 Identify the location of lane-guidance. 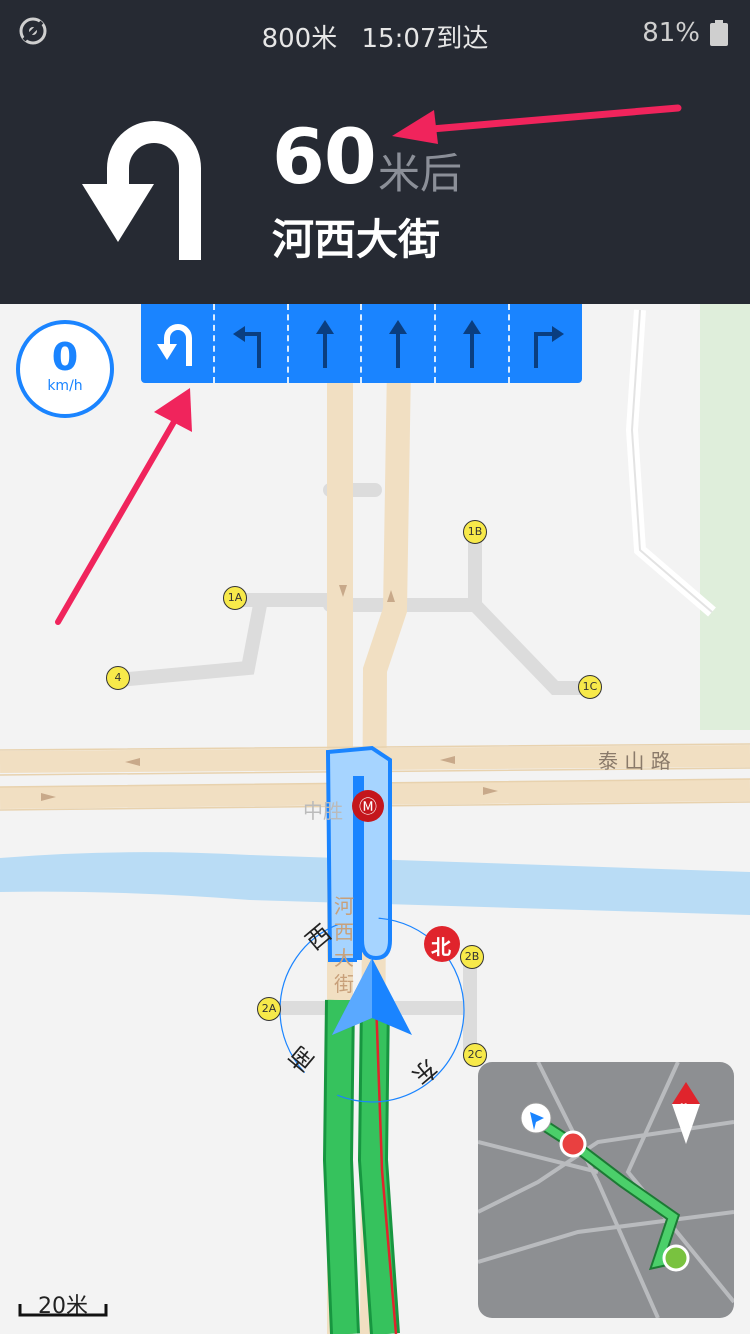
(361, 343).